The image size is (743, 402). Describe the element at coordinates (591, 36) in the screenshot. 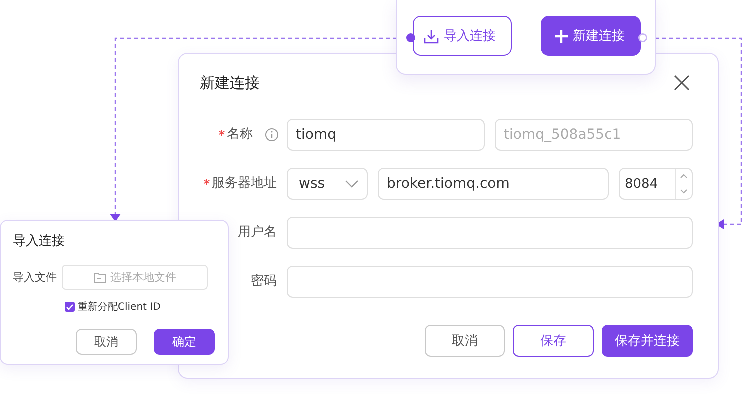

I see `new-connection-button: 新建连接` at that location.